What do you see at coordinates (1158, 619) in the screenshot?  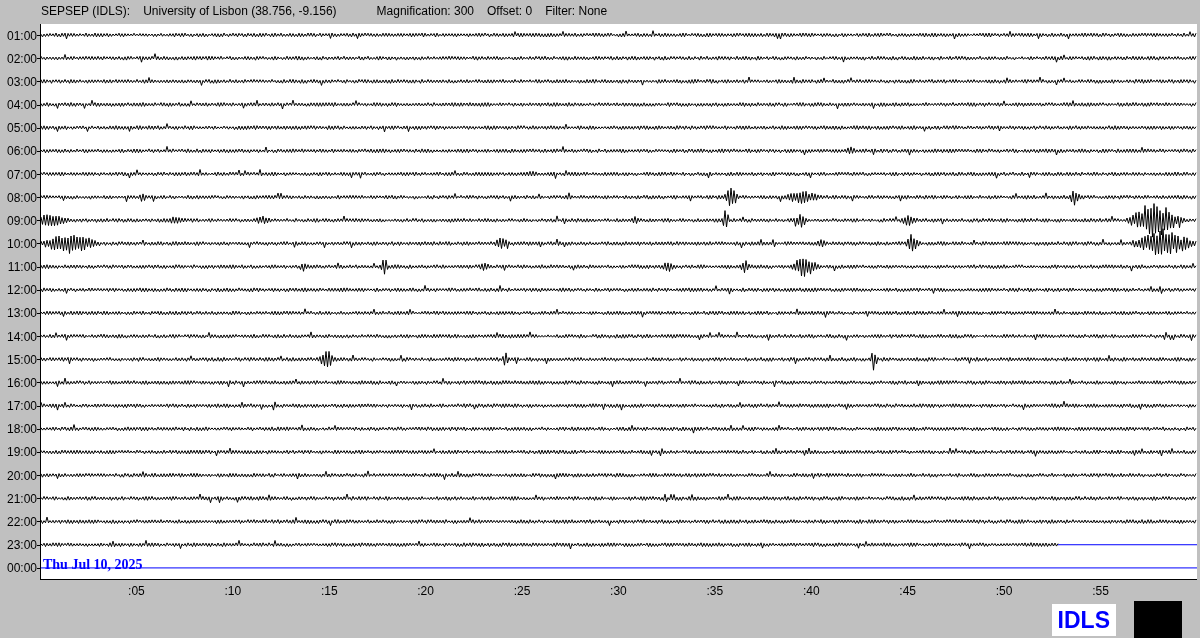 I see `status-indicator` at bounding box center [1158, 619].